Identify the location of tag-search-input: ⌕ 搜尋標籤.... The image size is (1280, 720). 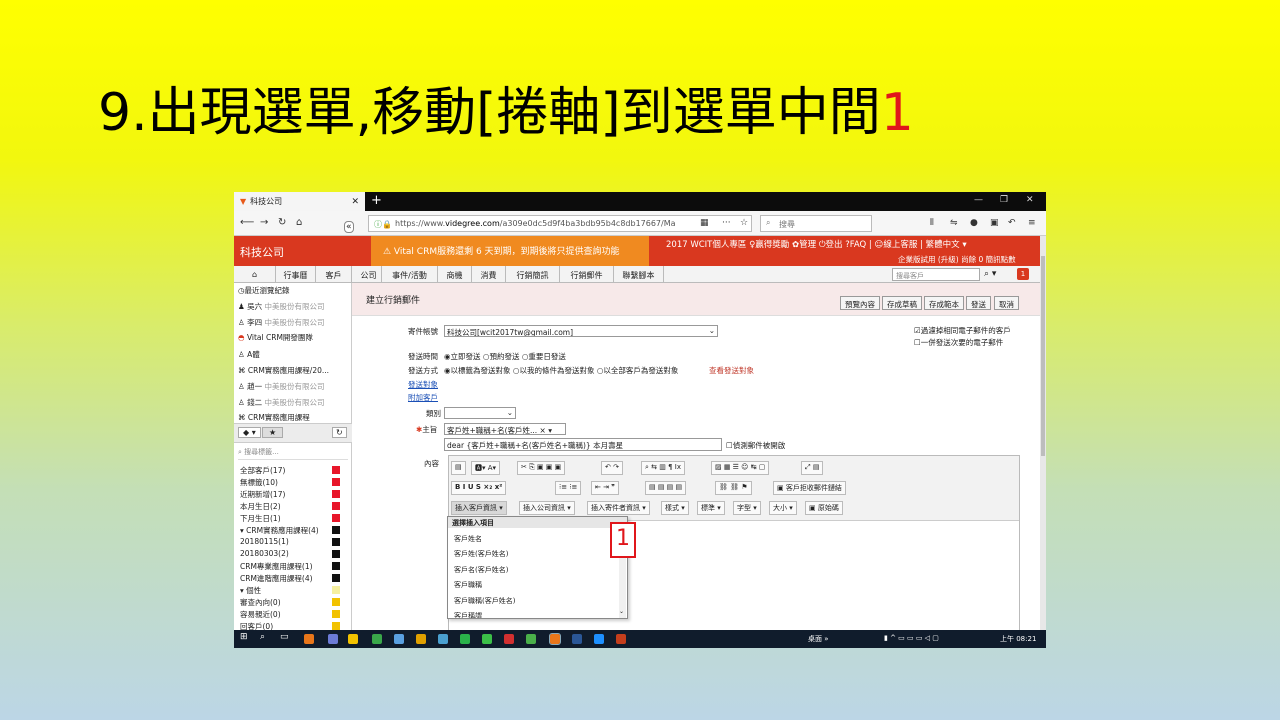
(293, 453).